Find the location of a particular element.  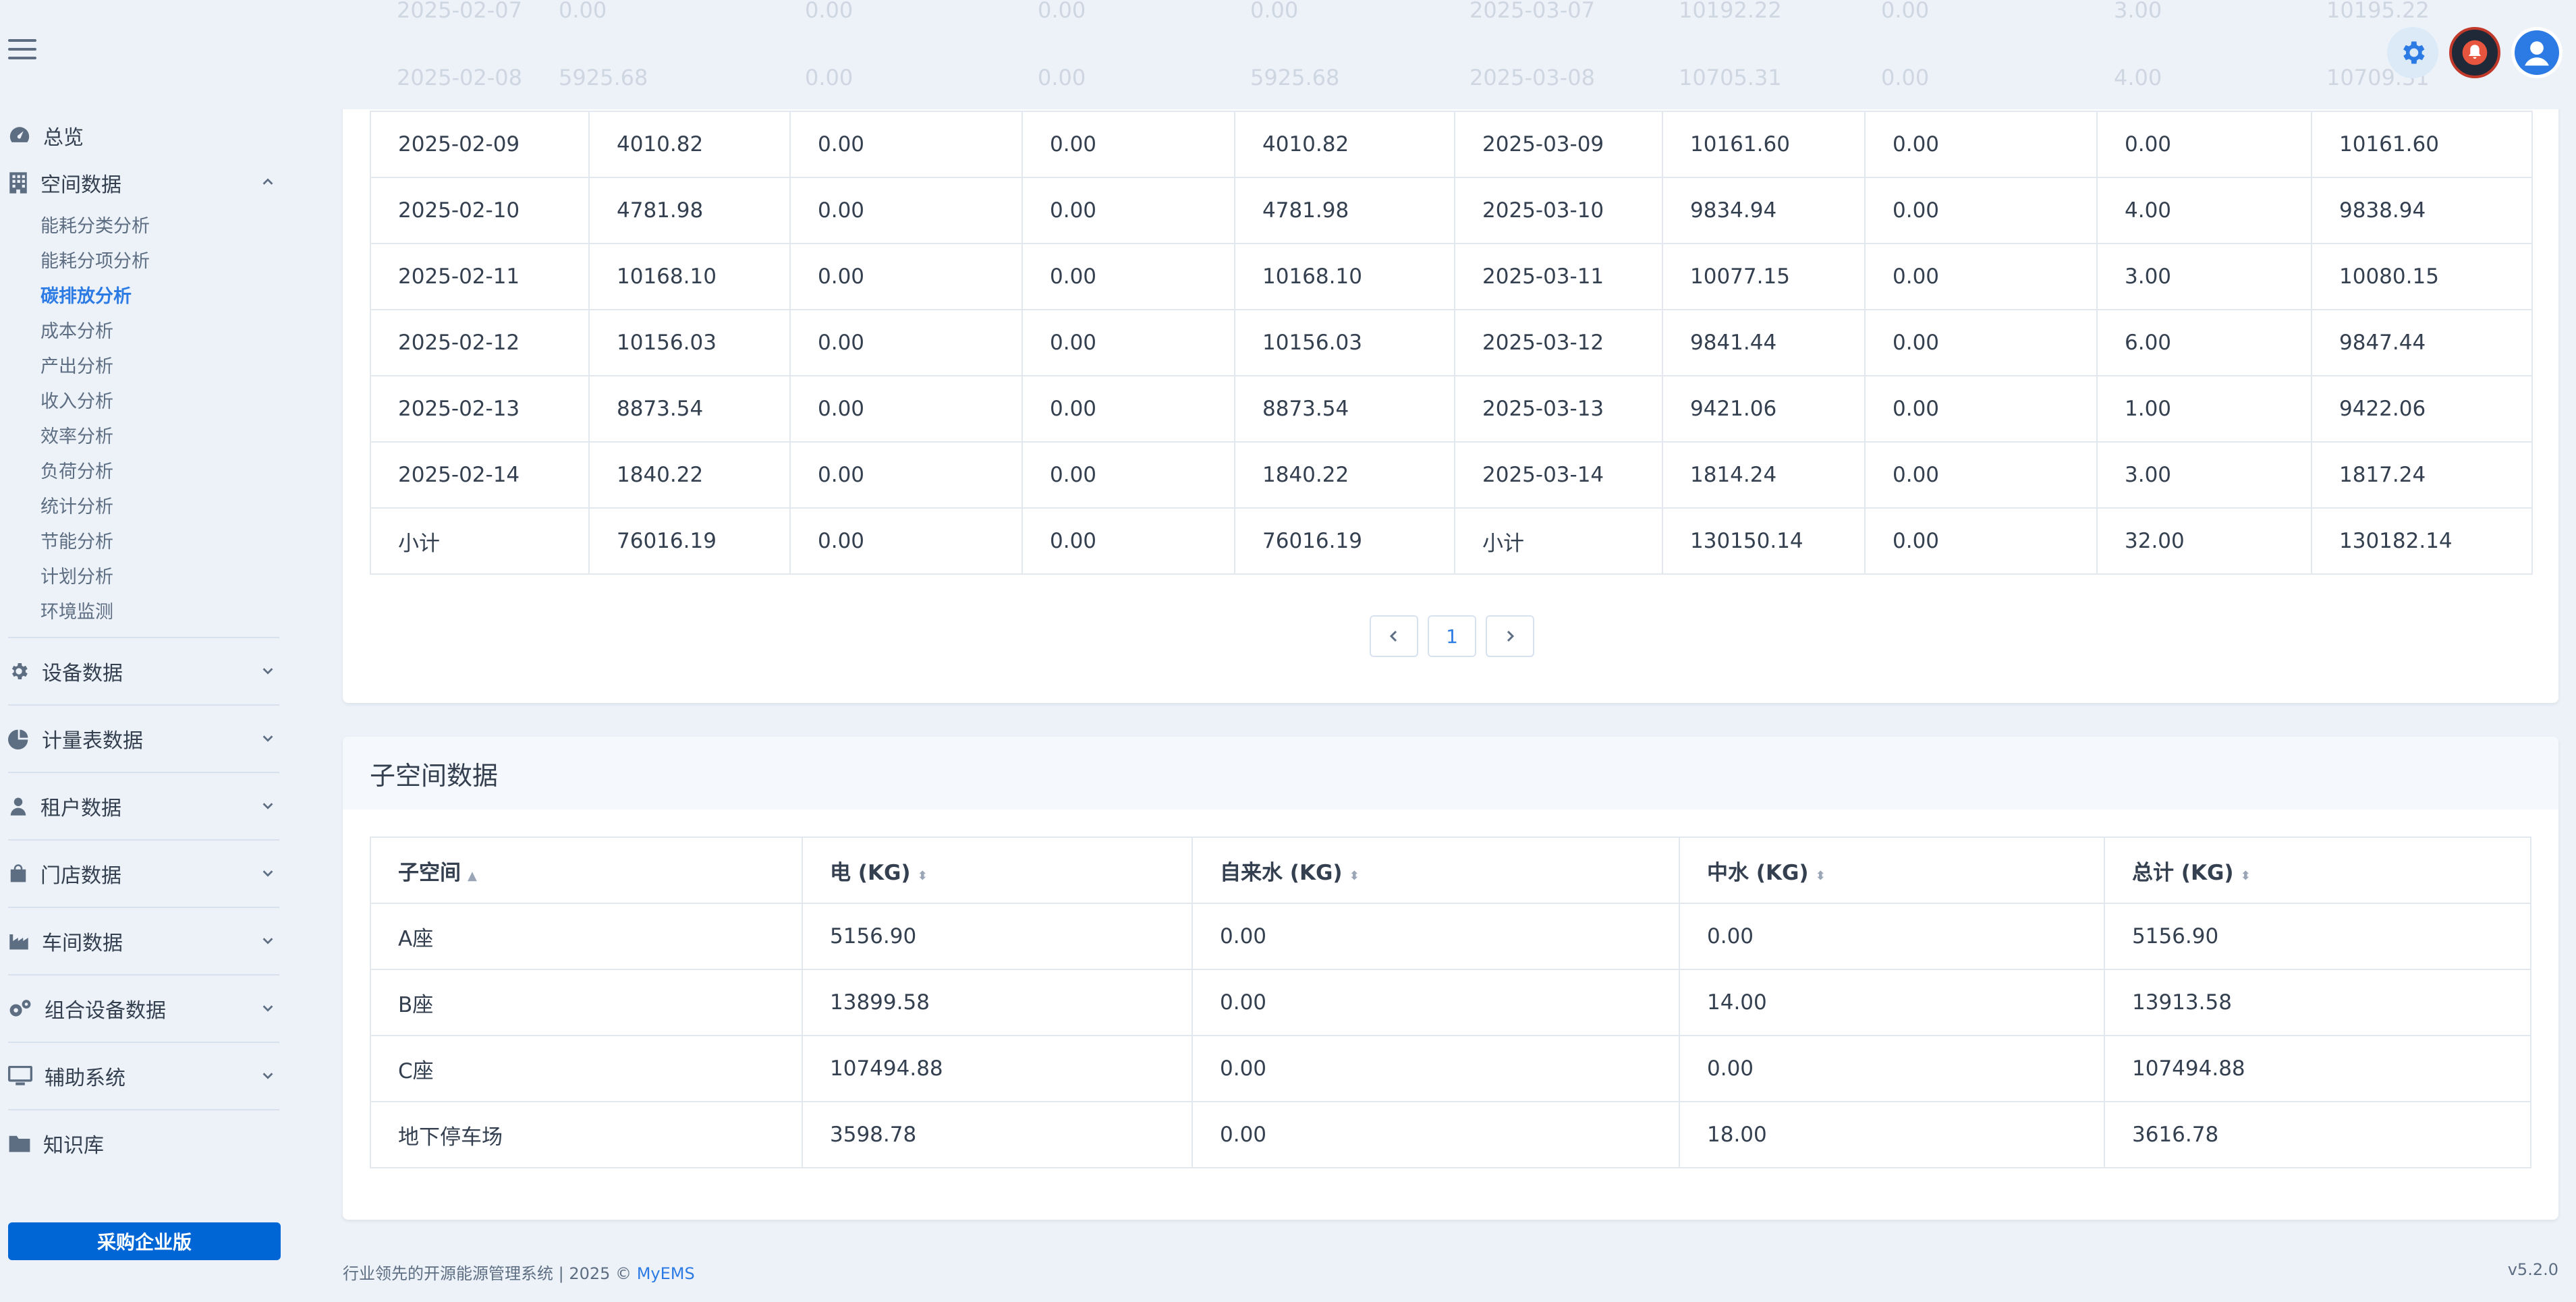

sidebar-sub-item: 效率分析 is located at coordinates (141, 434).